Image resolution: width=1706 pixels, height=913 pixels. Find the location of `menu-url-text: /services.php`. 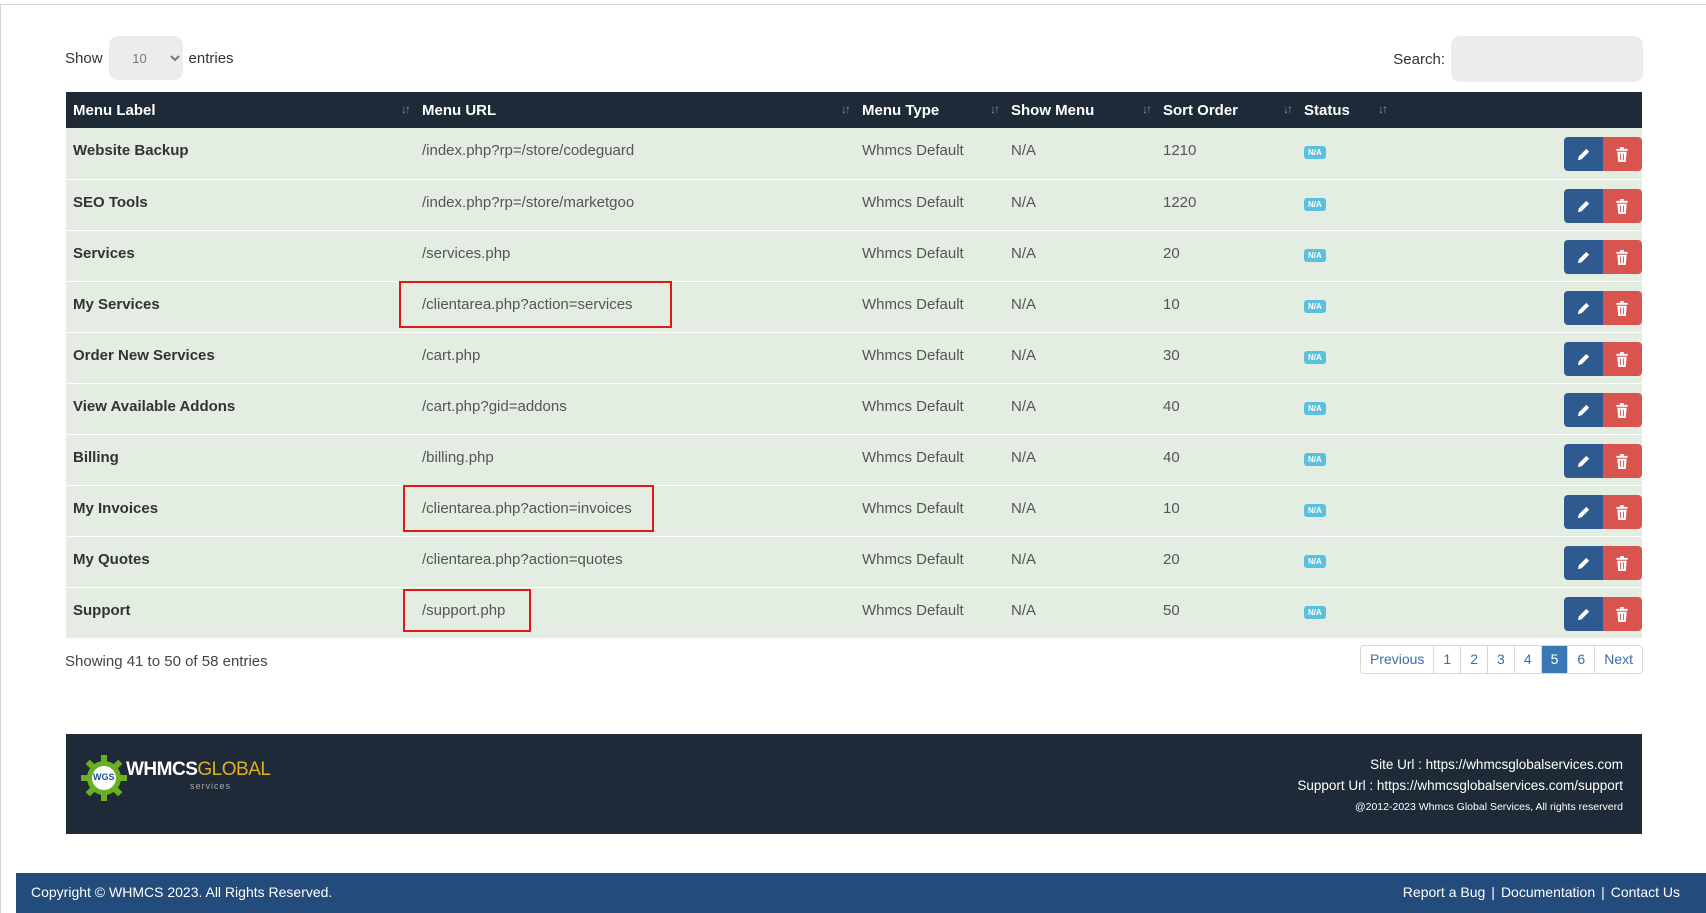

menu-url-text: /services.php is located at coordinates (466, 253).